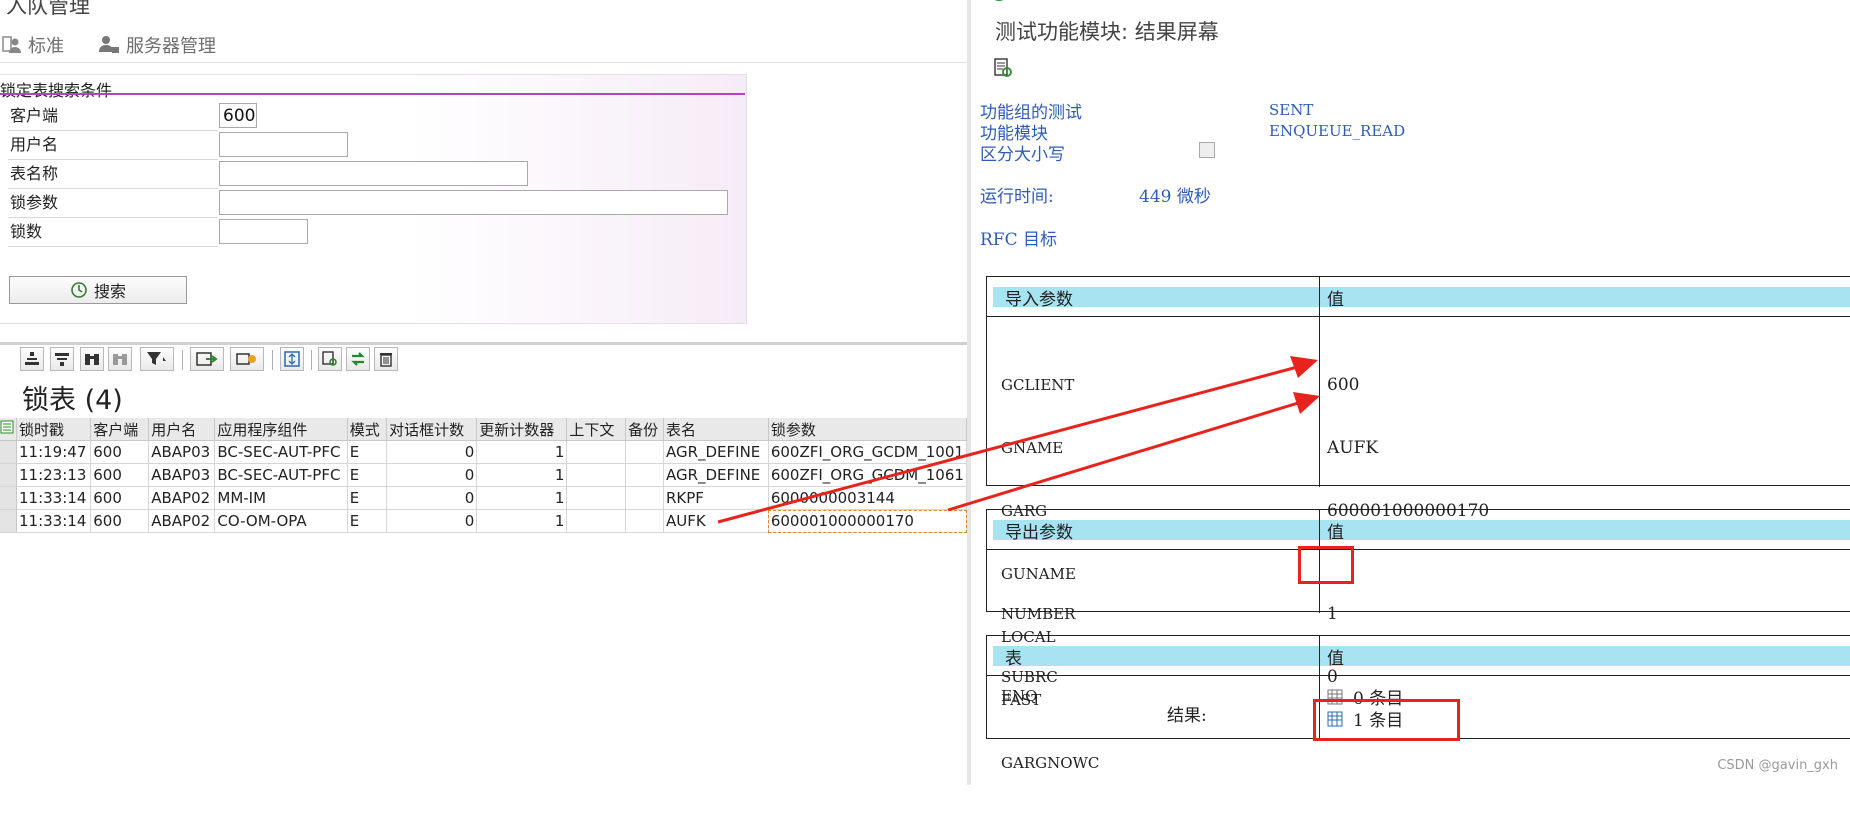 This screenshot has height=816, width=1850. I want to click on arrow-lock-argument, so click(1128, 455).